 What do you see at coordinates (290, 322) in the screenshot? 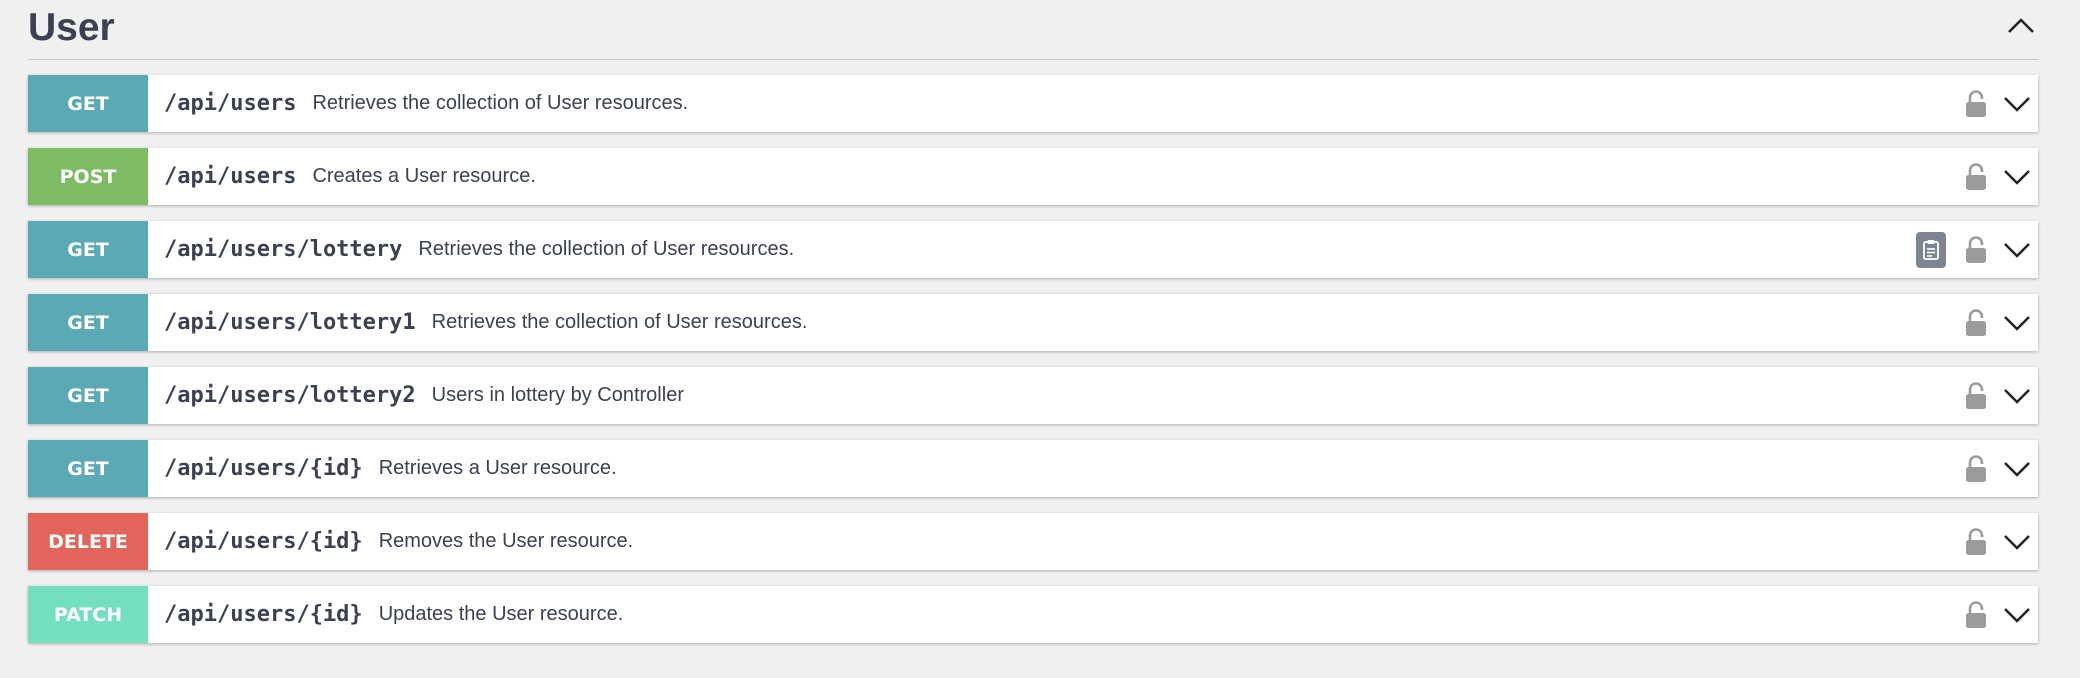
I see `operation-path: /api/users/lottery1` at bounding box center [290, 322].